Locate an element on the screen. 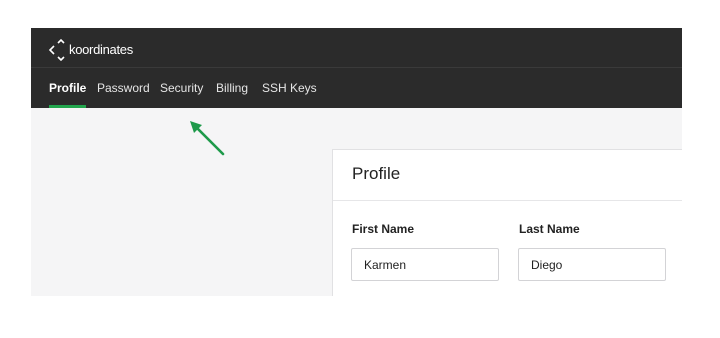 The image size is (720, 338). tab-profile: Profile is located at coordinates (68, 88).